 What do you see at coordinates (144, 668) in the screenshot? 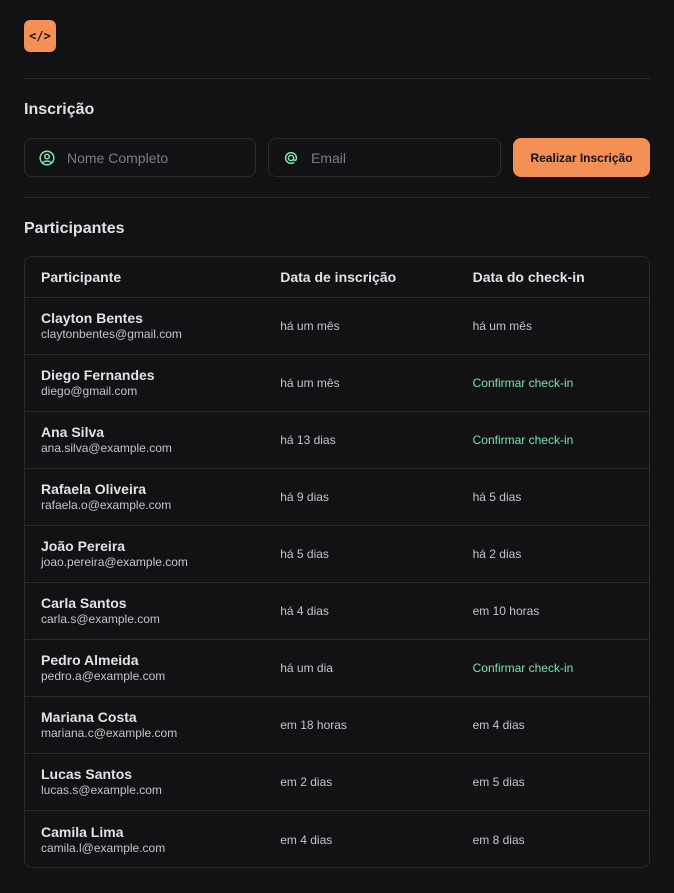
I see `participant-cell: Pedro Almeida pedro.a@example.com` at bounding box center [144, 668].